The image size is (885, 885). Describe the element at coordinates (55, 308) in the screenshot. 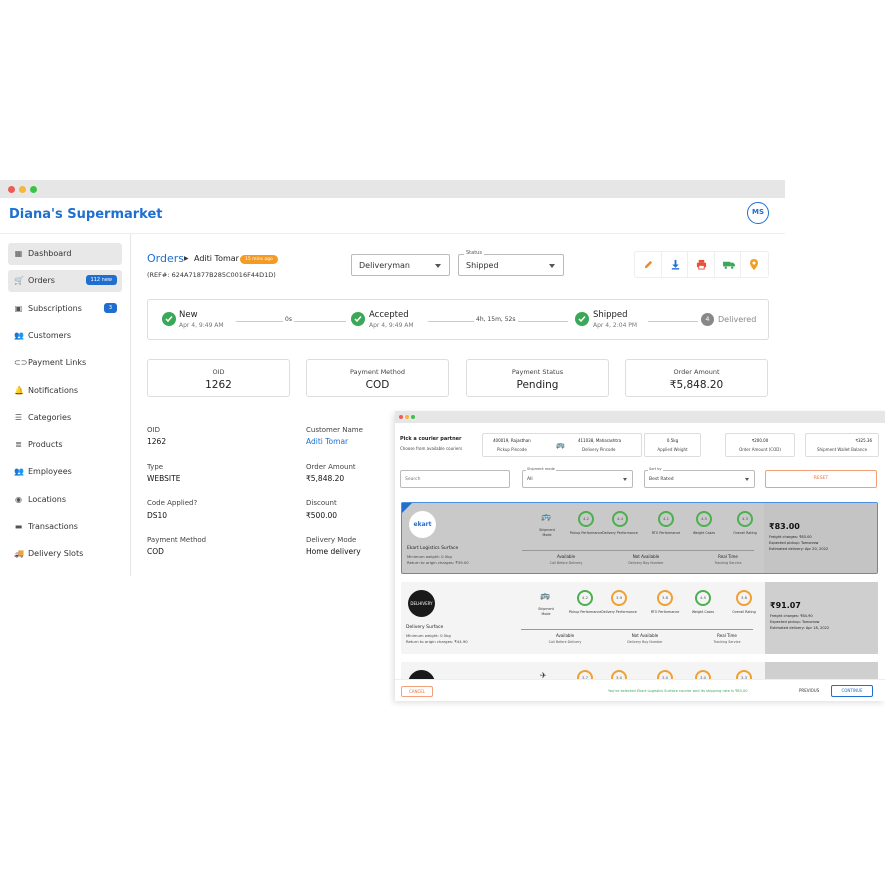

I see `sidebar-item-label: Subscriptions` at that location.